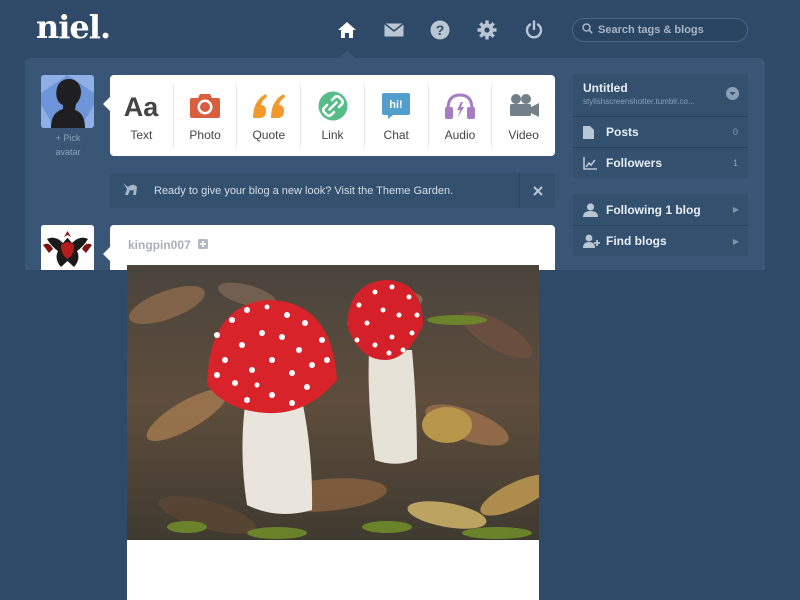 The height and width of the screenshot is (600, 800). Describe the element at coordinates (203, 245) in the screenshot. I see `follow-plus-icon` at that location.